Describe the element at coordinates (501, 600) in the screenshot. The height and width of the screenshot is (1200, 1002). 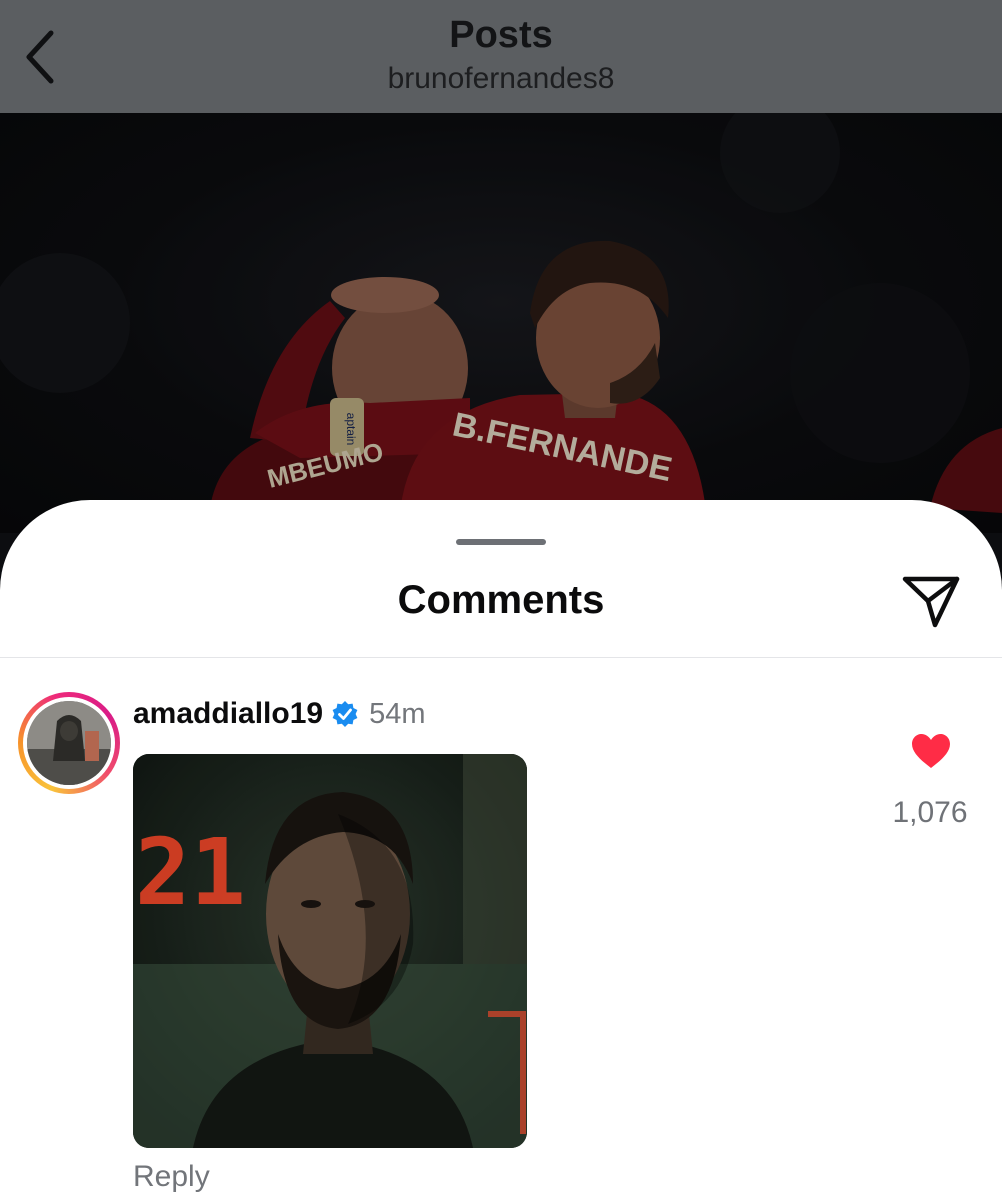
I see `comments-title: Comments` at that location.